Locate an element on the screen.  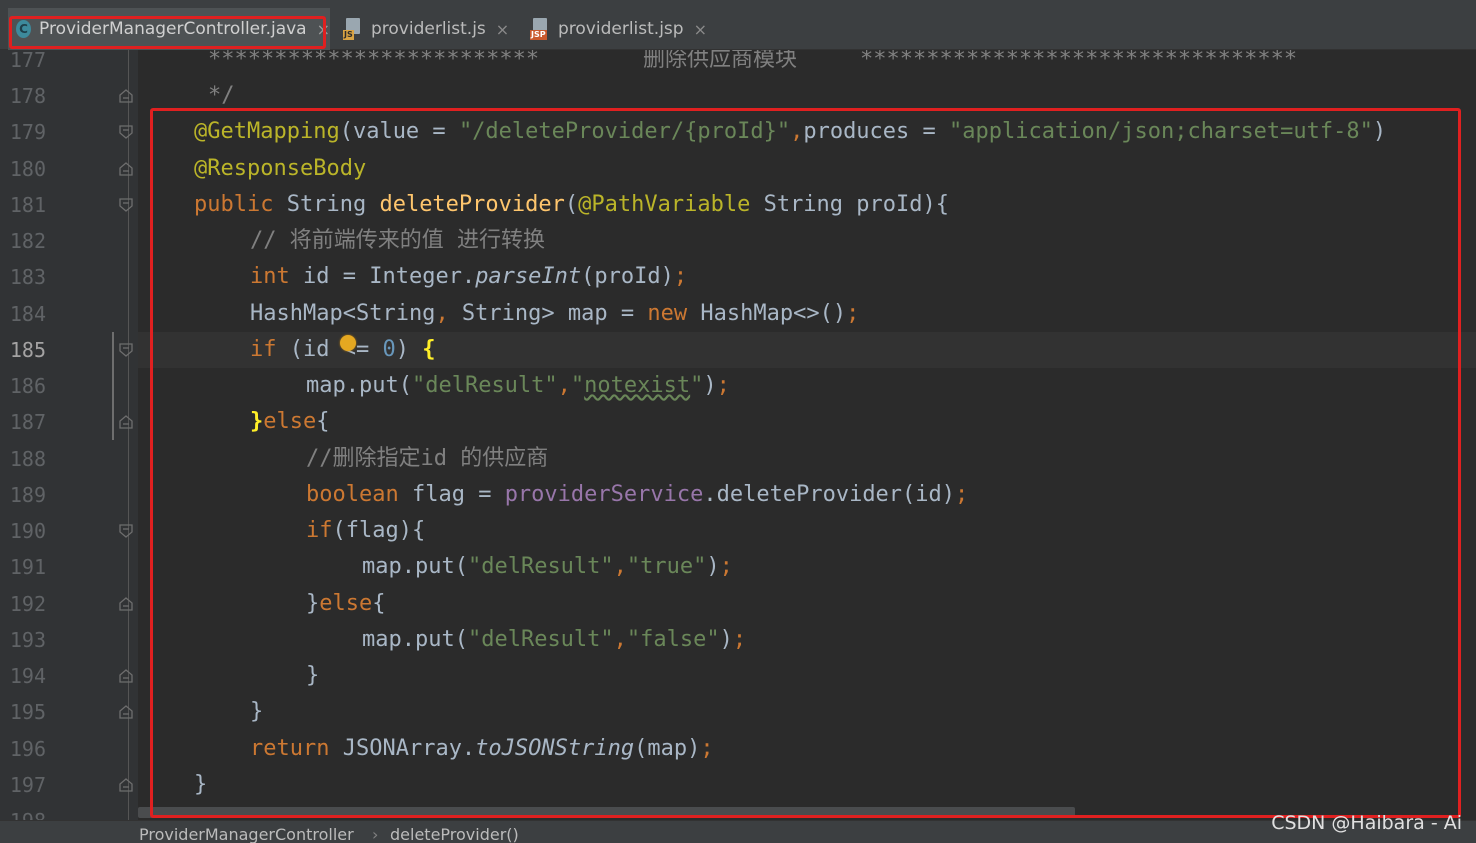
title-strip is located at coordinates (738, 4).